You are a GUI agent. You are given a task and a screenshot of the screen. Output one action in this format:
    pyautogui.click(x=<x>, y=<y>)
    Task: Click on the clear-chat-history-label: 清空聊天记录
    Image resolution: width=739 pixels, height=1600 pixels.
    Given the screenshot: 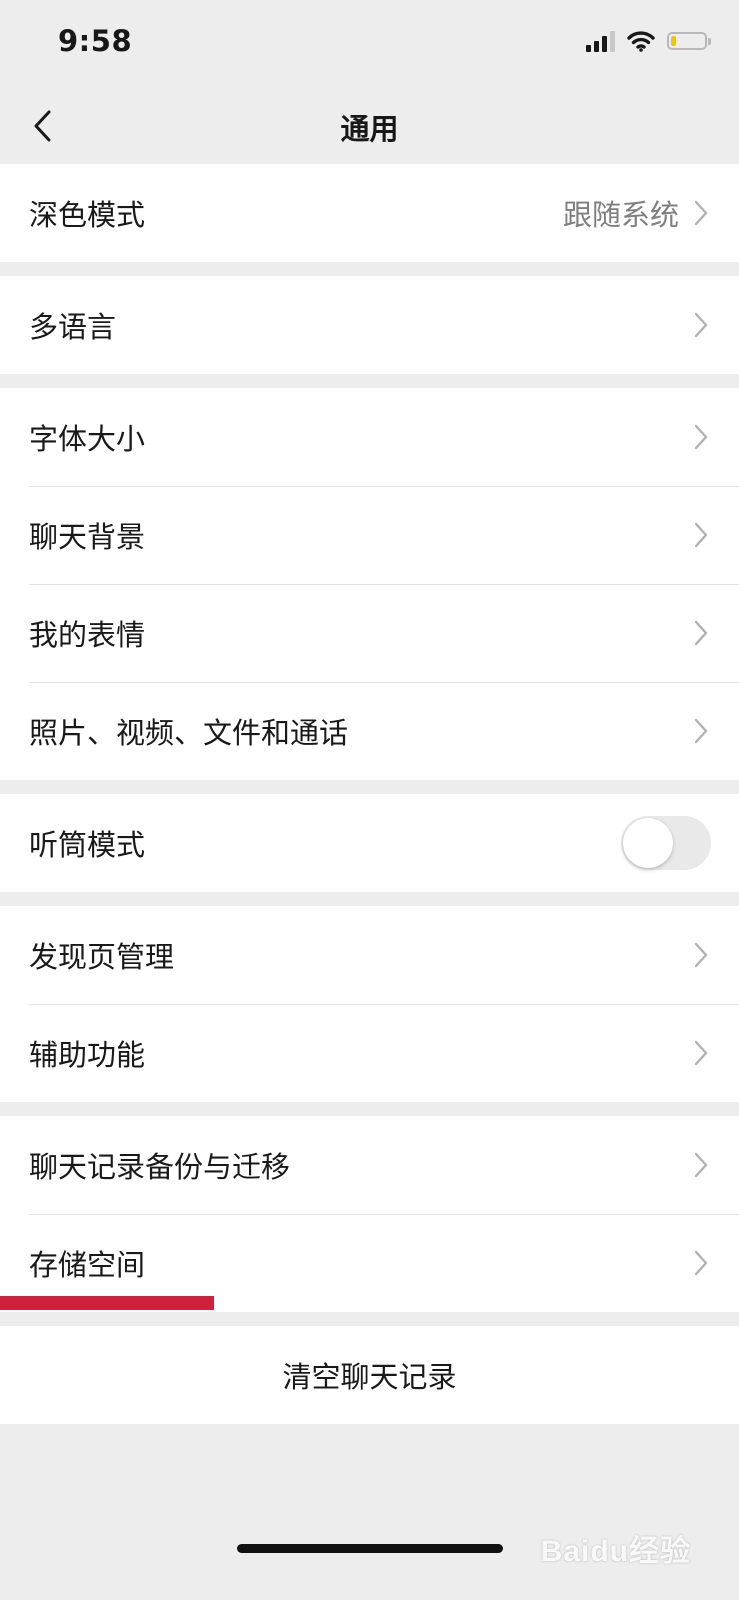 What is the action you would take?
    pyautogui.click(x=369, y=1377)
    